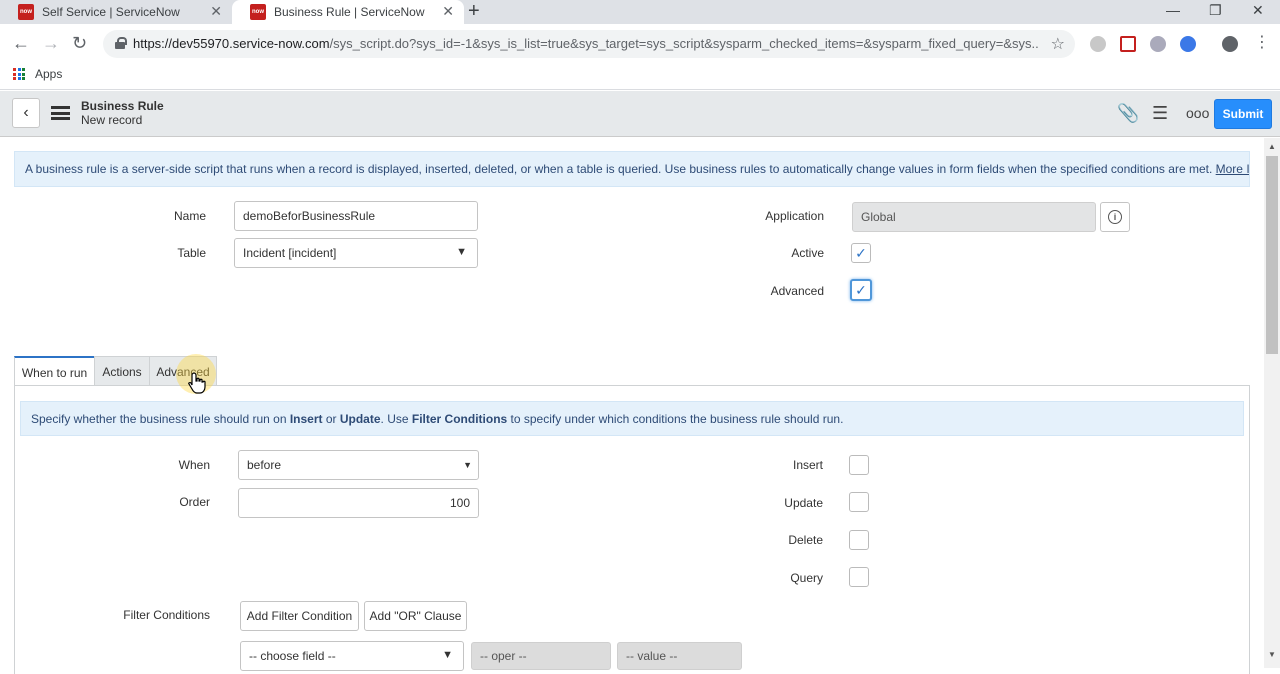 The image size is (1280, 674). I want to click on hand-cursor-icon, so click(197, 383).